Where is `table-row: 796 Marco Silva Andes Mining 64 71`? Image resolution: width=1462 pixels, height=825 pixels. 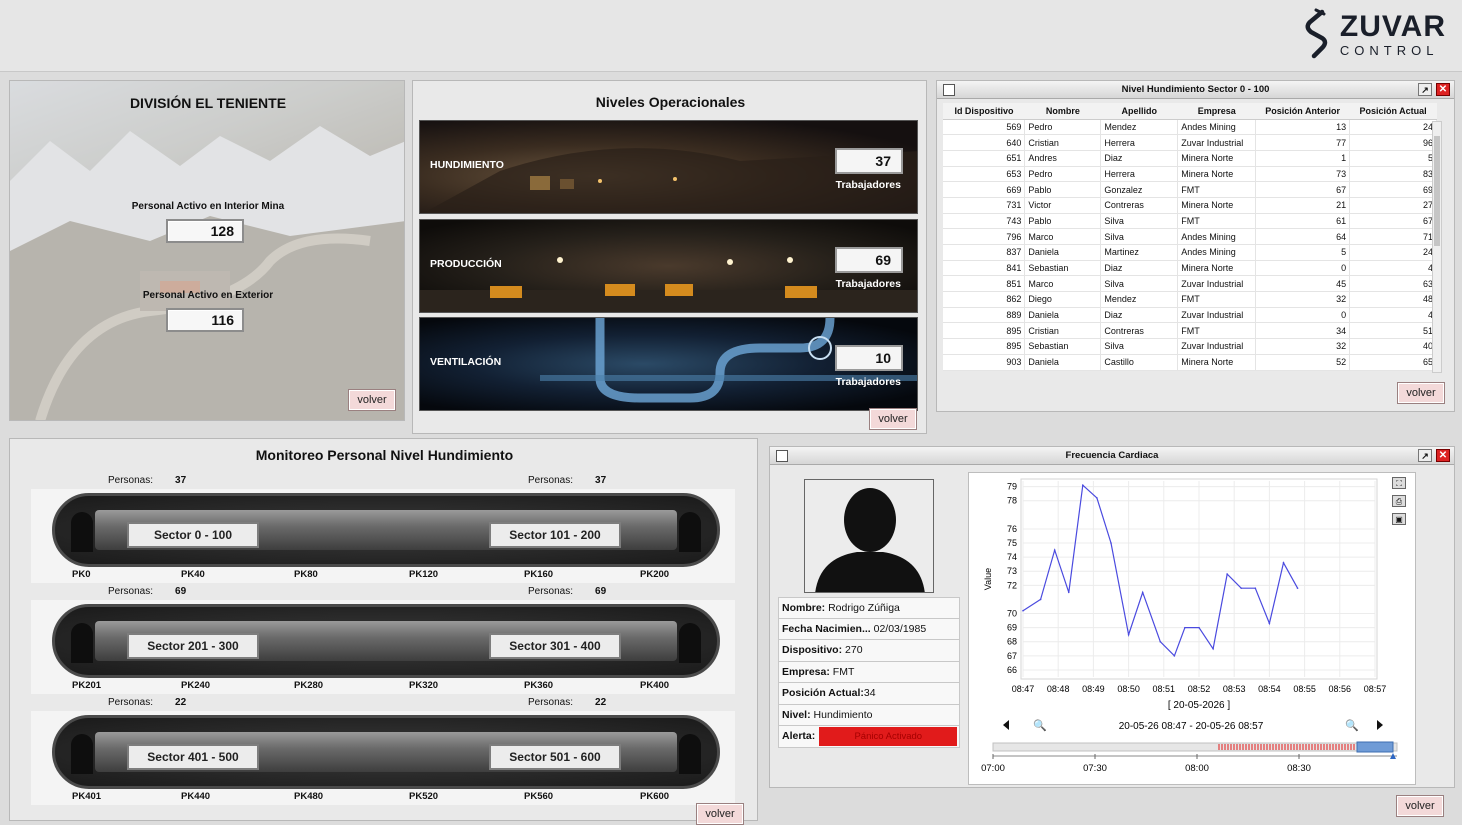 table-row: 796 Marco Silva Andes Mining 64 71 is located at coordinates (1190, 236).